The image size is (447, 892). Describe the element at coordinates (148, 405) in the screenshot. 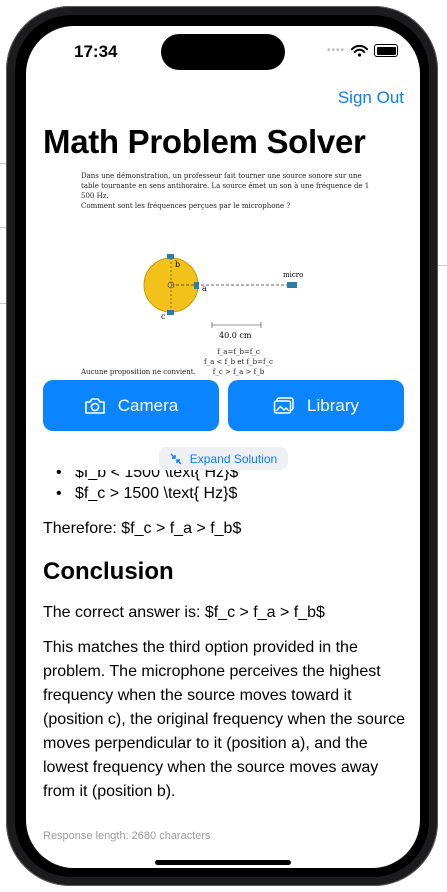

I see `camera-button-label: Camera` at that location.